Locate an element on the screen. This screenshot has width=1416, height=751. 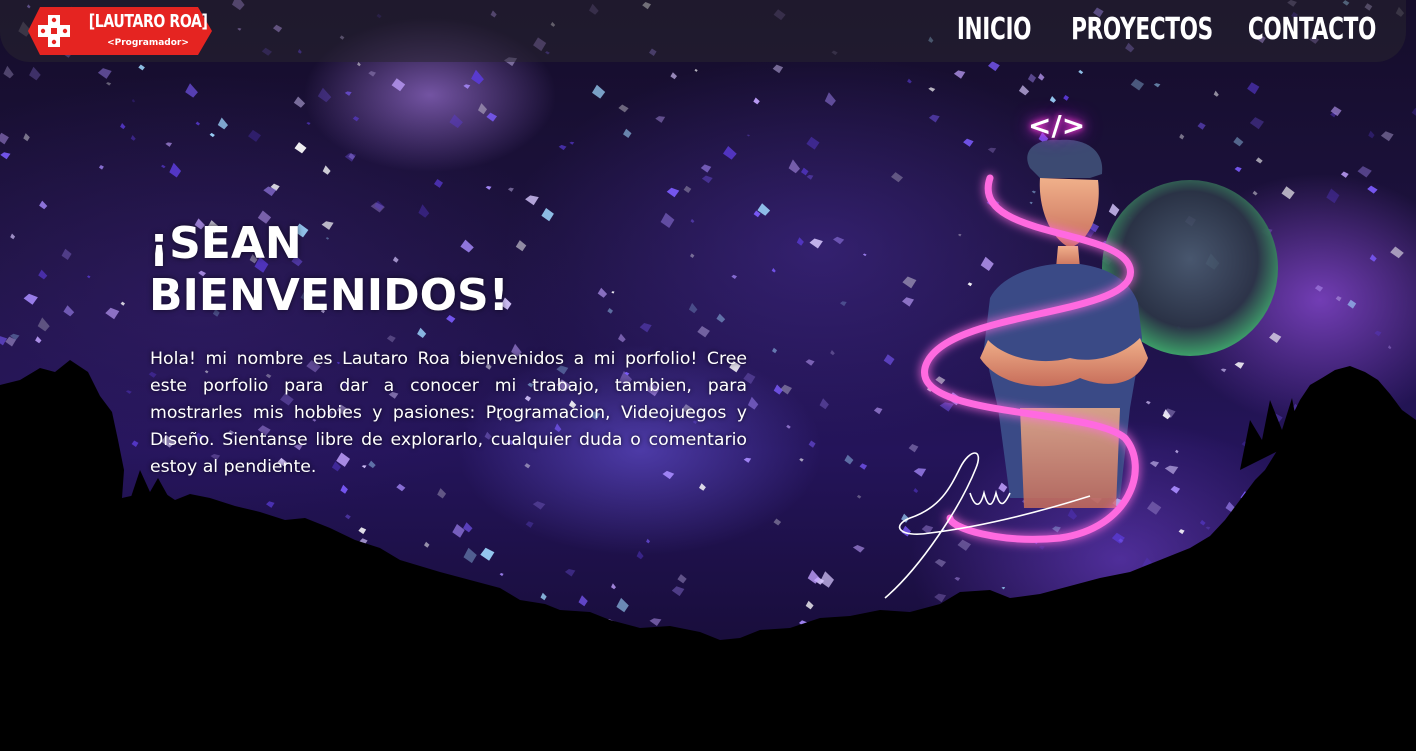
nav-proyectos: PROYECTOS is located at coordinates (1142, 30).